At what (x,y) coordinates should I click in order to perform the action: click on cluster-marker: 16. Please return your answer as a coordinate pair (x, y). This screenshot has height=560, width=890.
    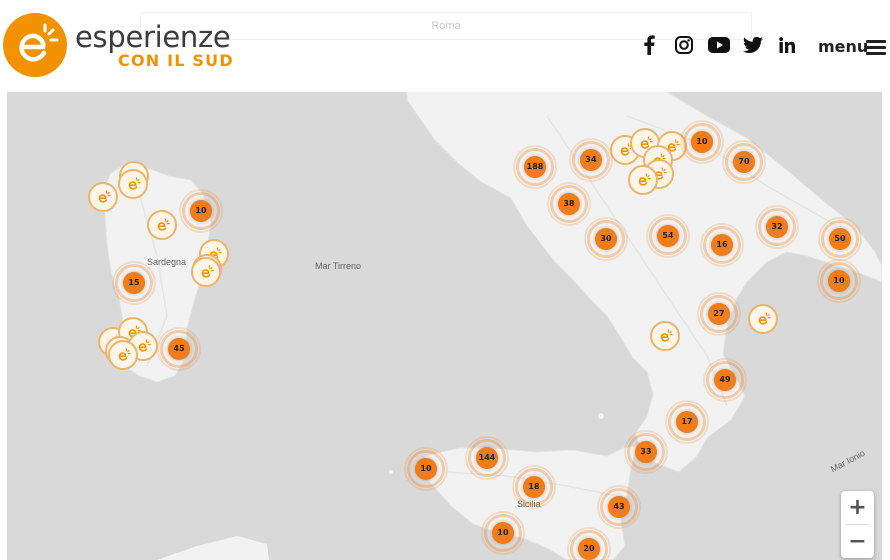
    Looking at the image, I should click on (722, 245).